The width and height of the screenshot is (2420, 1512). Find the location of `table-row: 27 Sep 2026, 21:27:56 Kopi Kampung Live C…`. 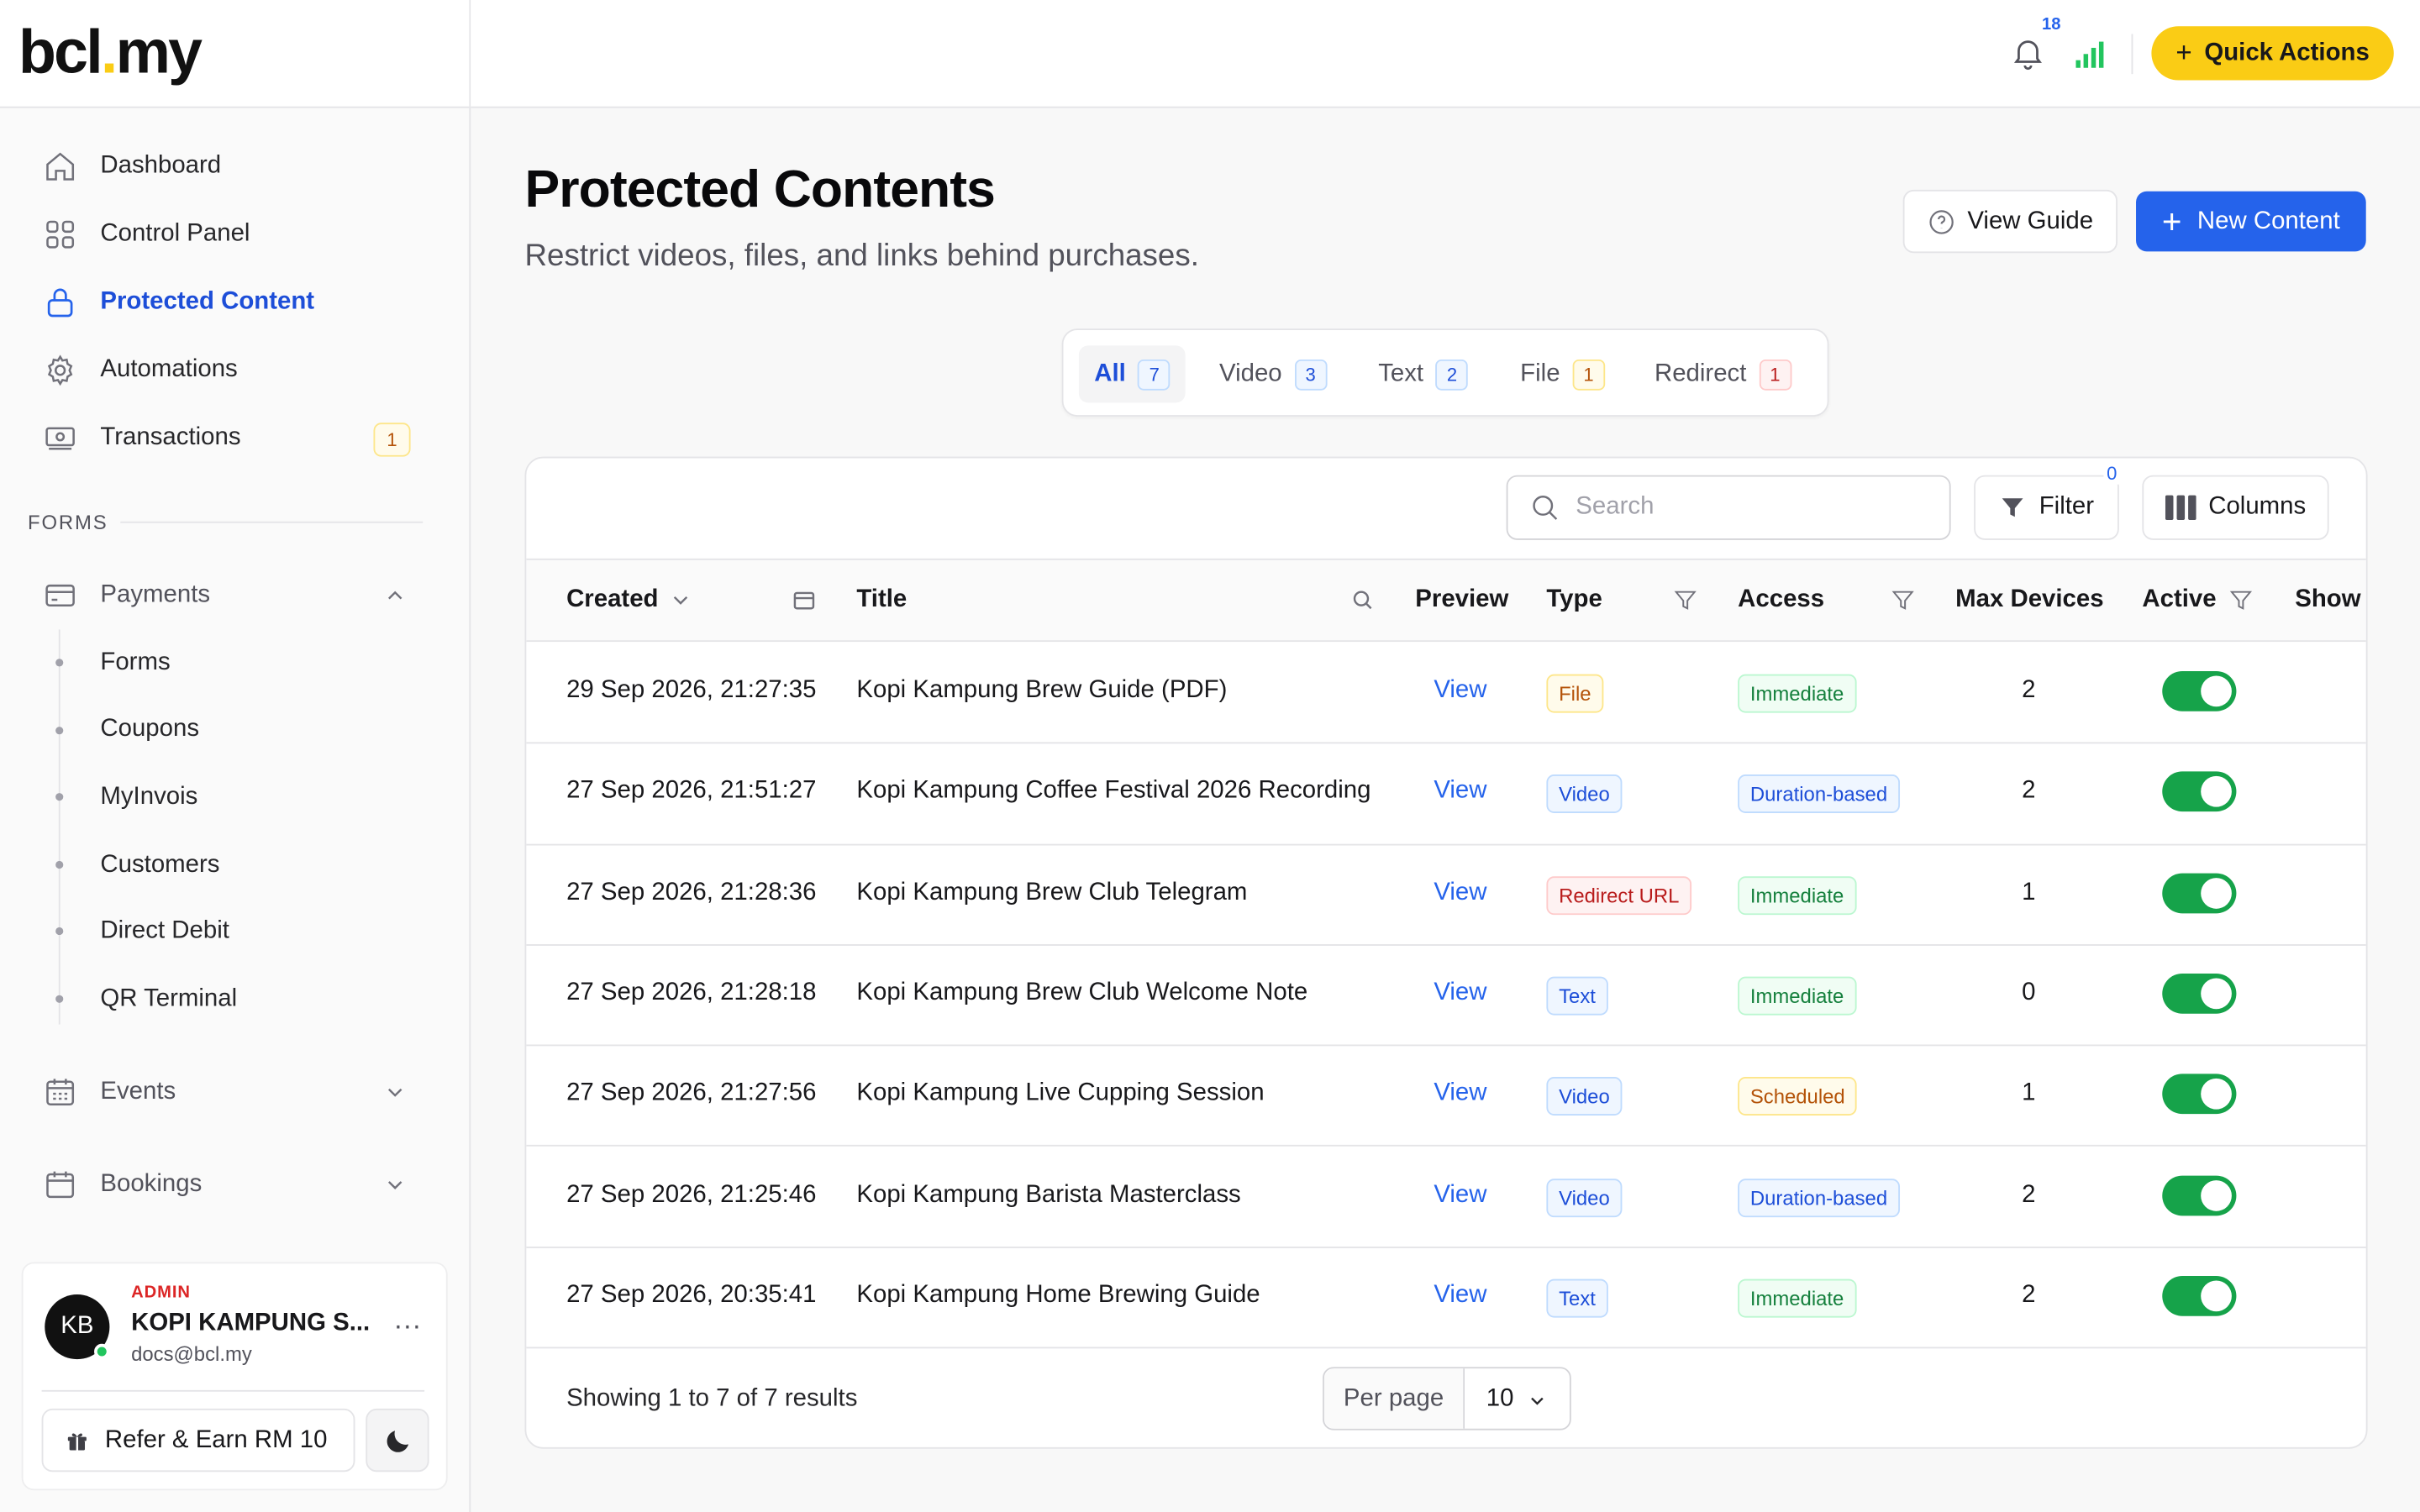

table-row: 27 Sep 2026, 21:27:56 Kopi Kampung Live C… is located at coordinates (1446, 1097).